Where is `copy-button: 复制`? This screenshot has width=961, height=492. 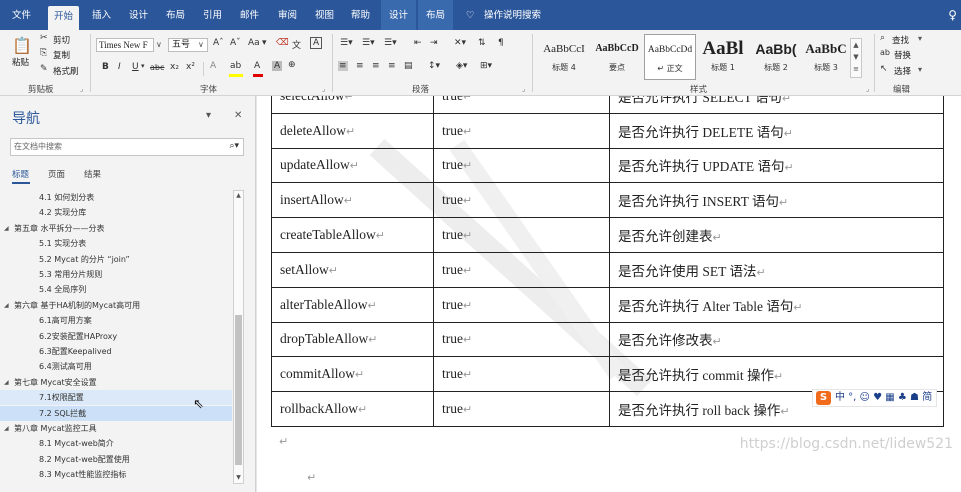 copy-button: 复制 is located at coordinates (61, 55).